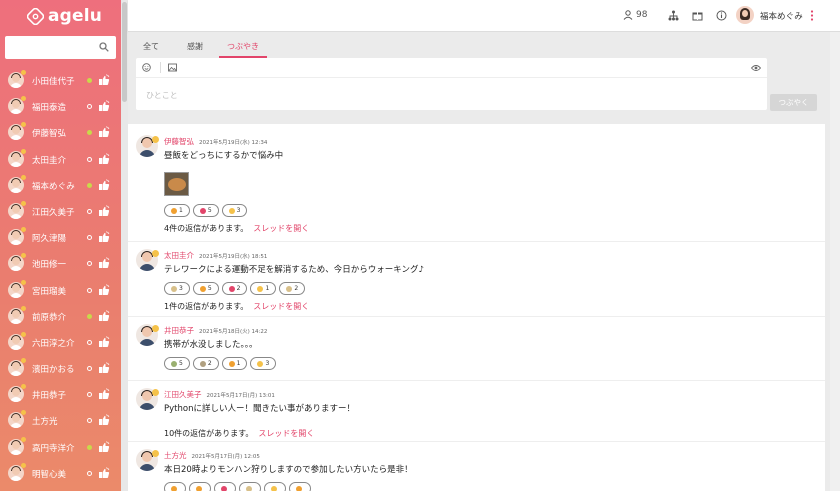 The height and width of the screenshot is (491, 840). I want to click on sidebar-user-item: 太田圭介, so click(60, 159).